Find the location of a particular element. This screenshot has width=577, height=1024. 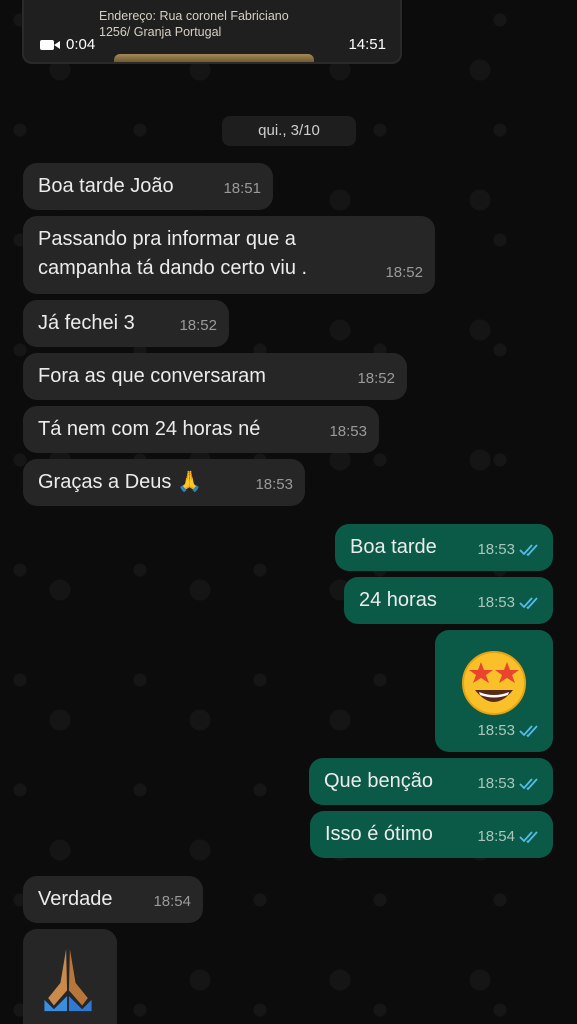

video-duration: 0:04 is located at coordinates (67, 44).